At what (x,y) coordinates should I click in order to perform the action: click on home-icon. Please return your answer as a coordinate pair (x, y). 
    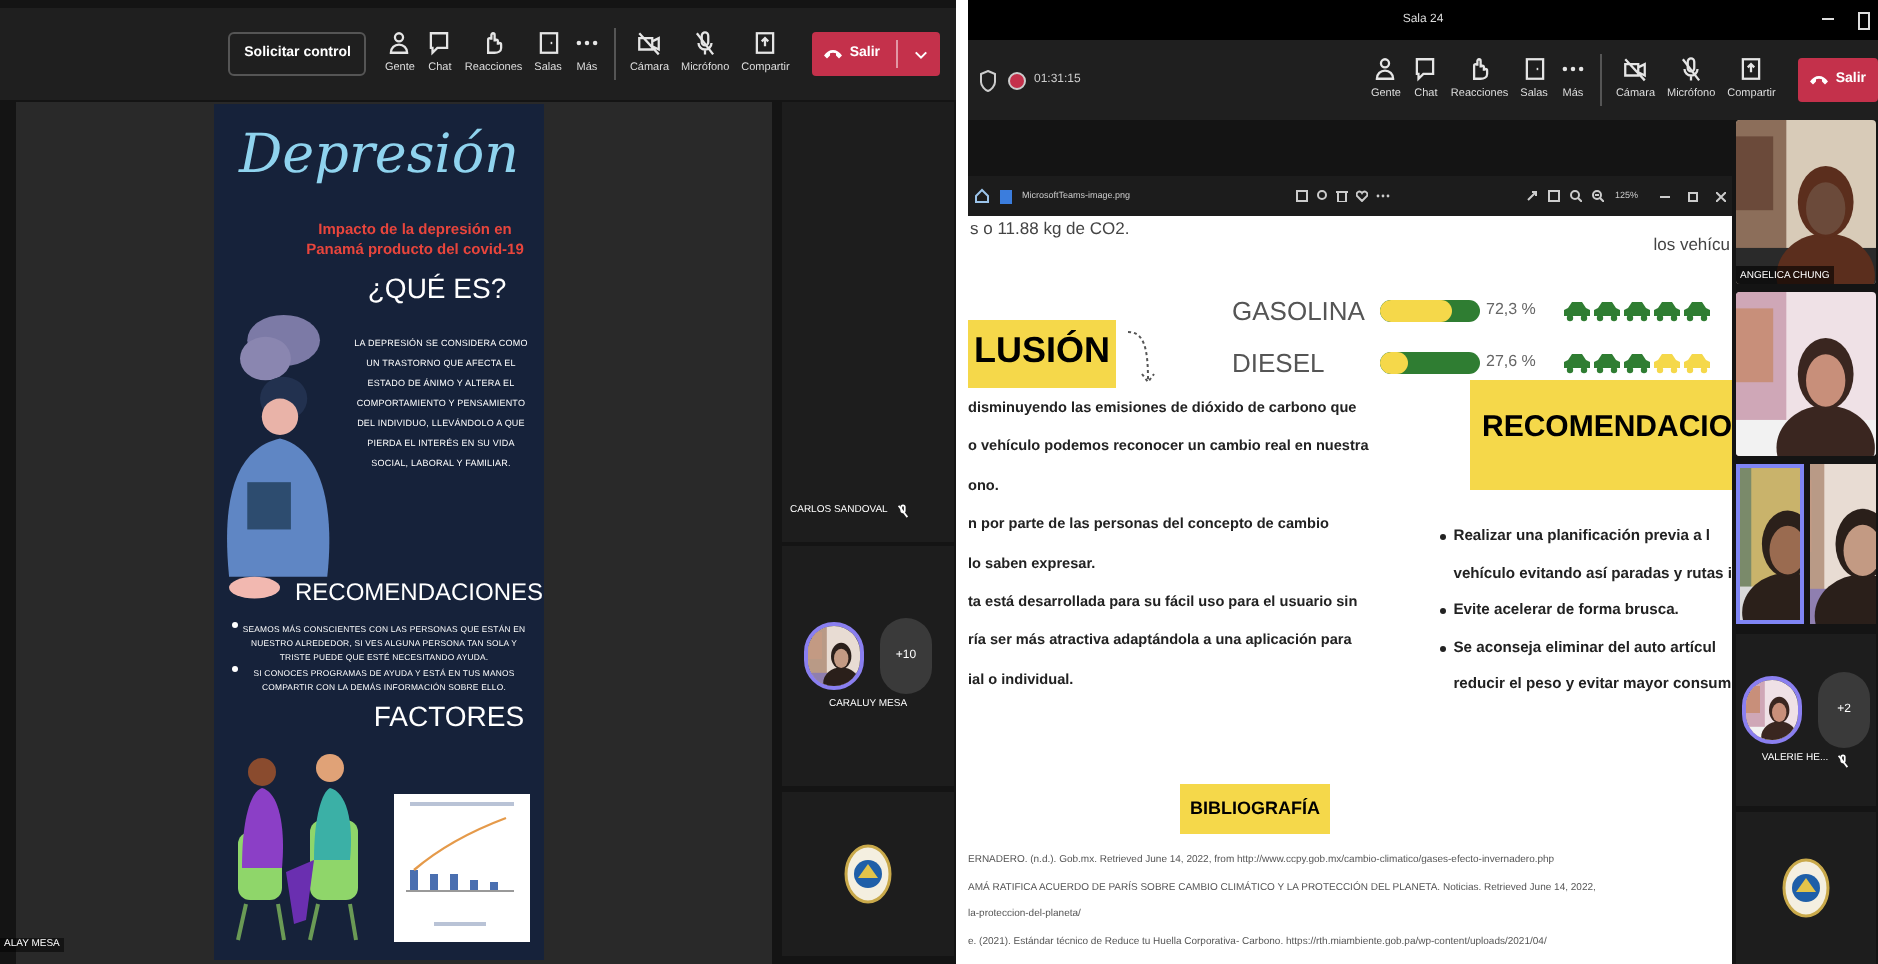
    Looking at the image, I should click on (982, 196).